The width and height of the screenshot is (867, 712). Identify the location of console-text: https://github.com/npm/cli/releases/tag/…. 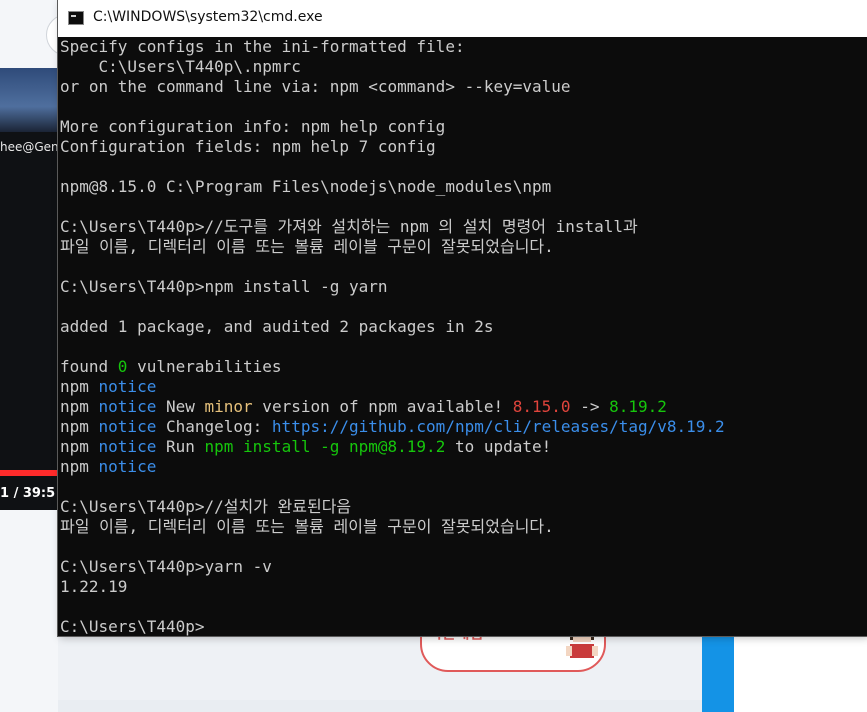
(498, 426).